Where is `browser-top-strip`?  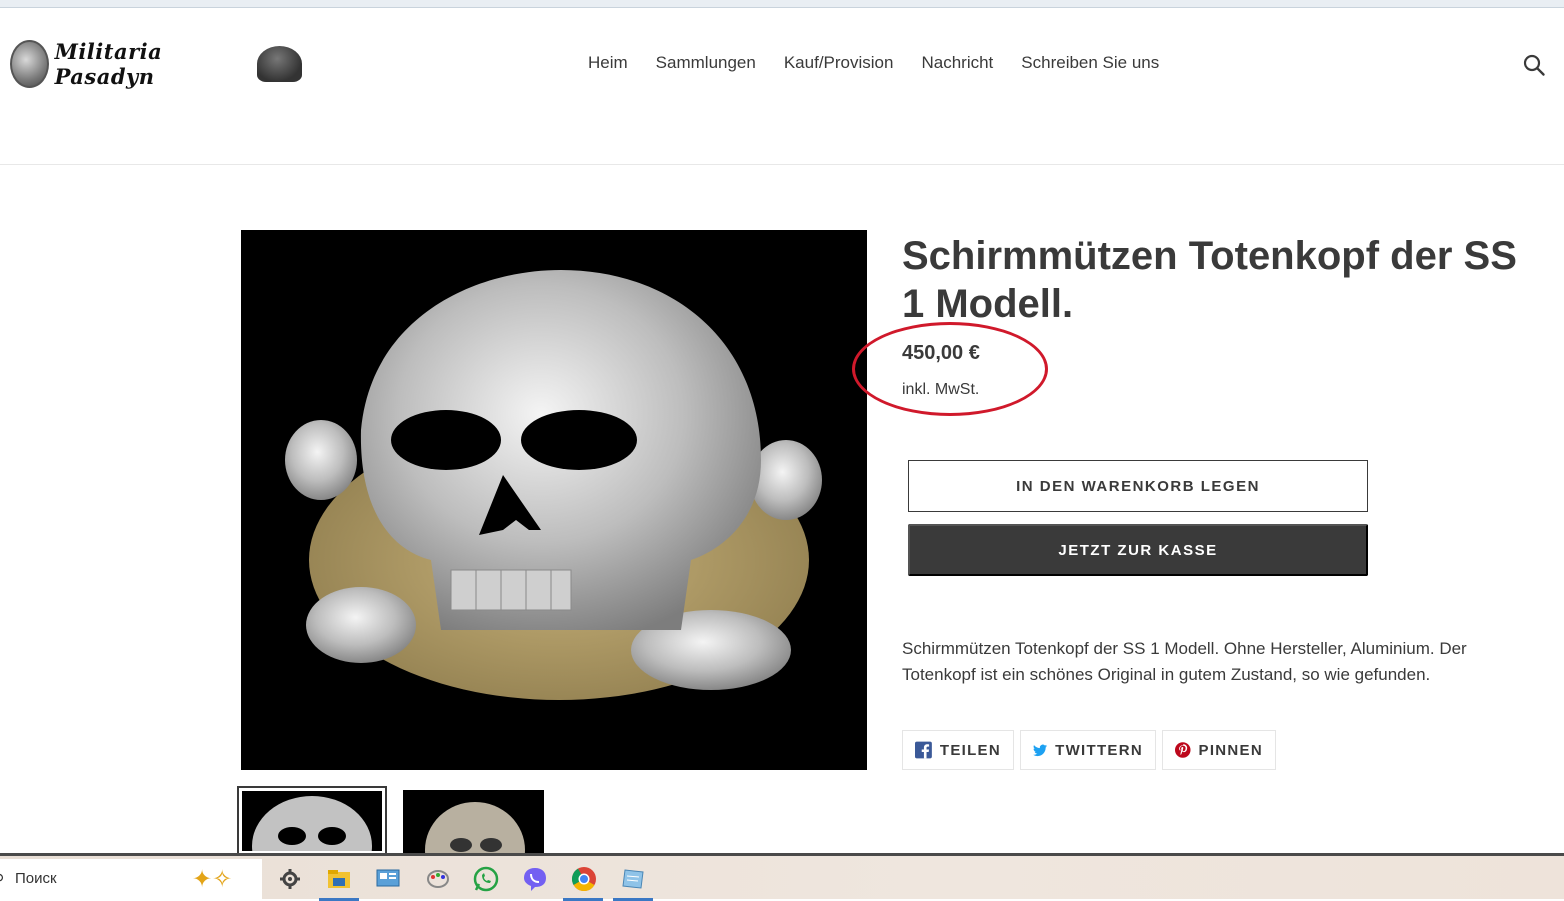 browser-top-strip is located at coordinates (782, 4).